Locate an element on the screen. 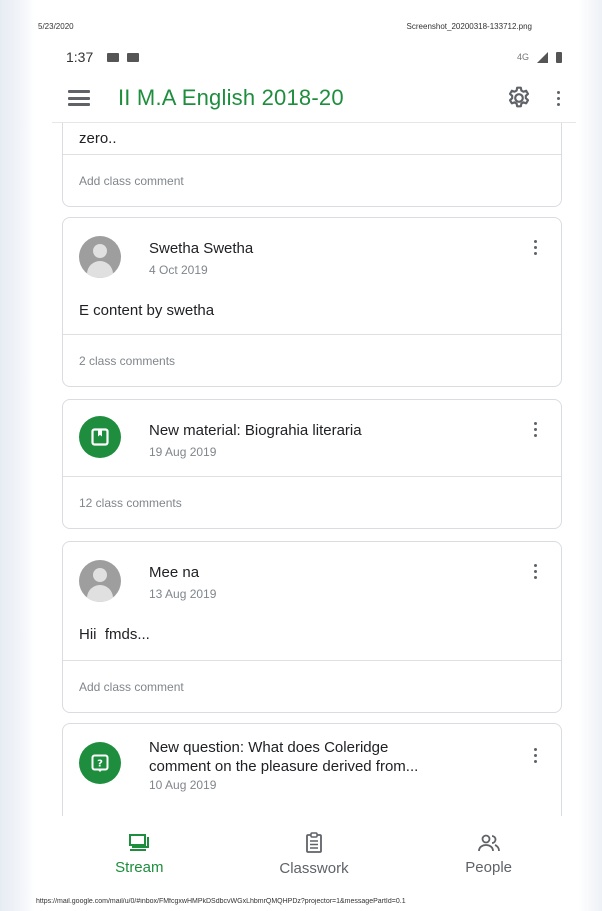  bottom-navigation: Stream Classwork People is located at coordinates (314, 852).